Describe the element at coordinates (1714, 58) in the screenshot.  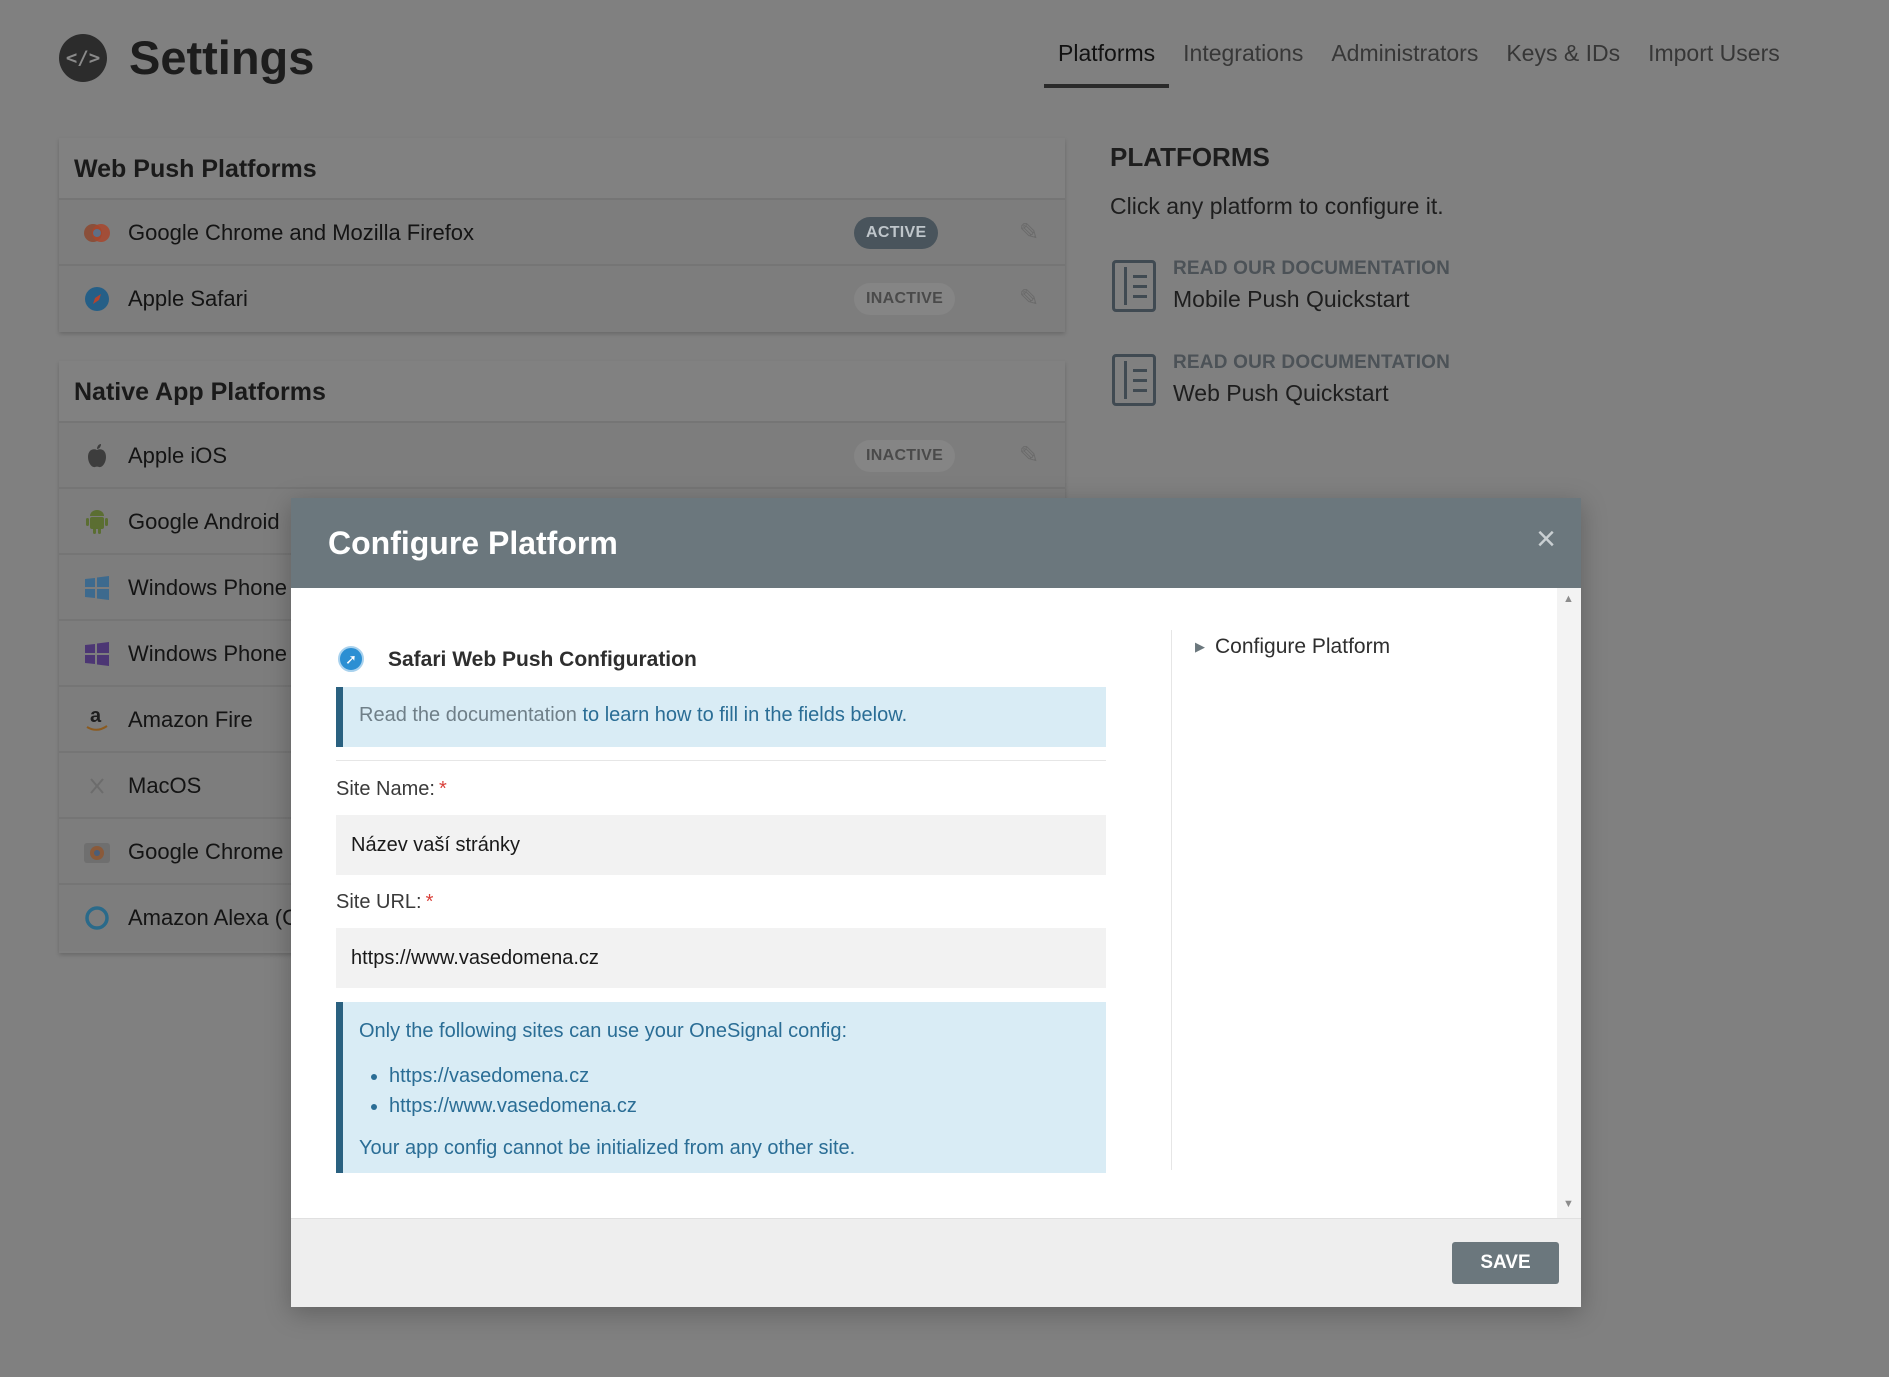
I see `tab-import-users: Import Users` at that location.